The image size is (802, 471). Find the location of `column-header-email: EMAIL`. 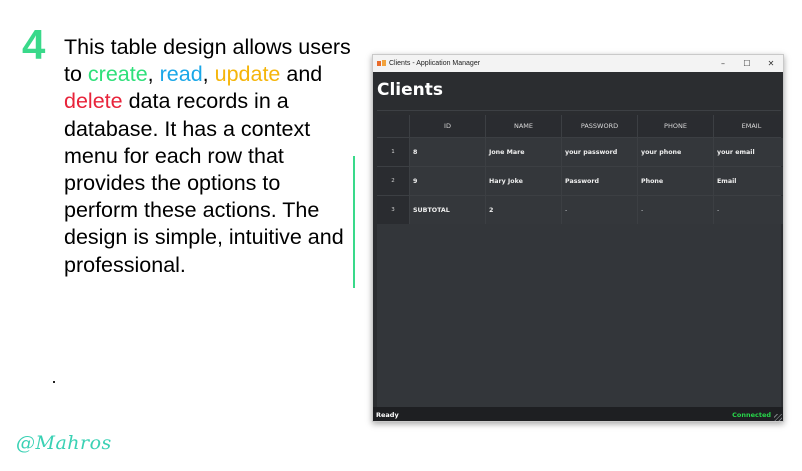

column-header-email: EMAIL is located at coordinates (748, 126).